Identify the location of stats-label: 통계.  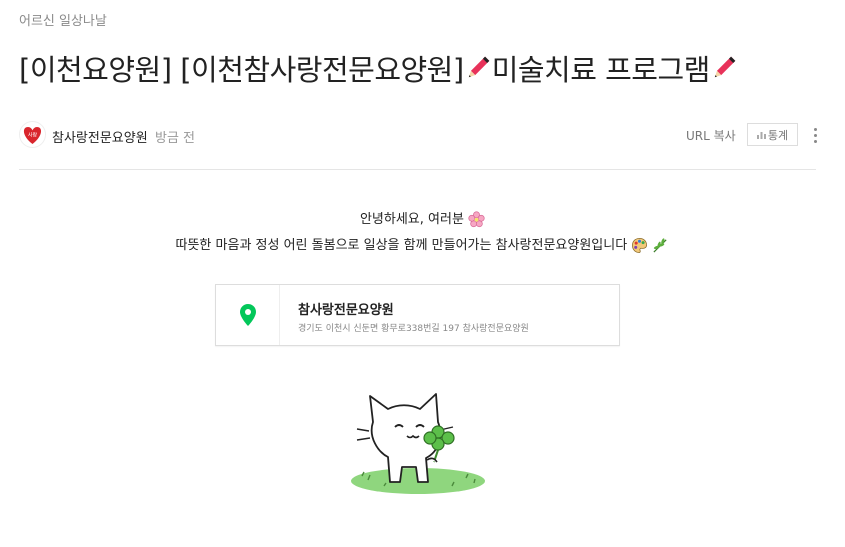
(778, 135).